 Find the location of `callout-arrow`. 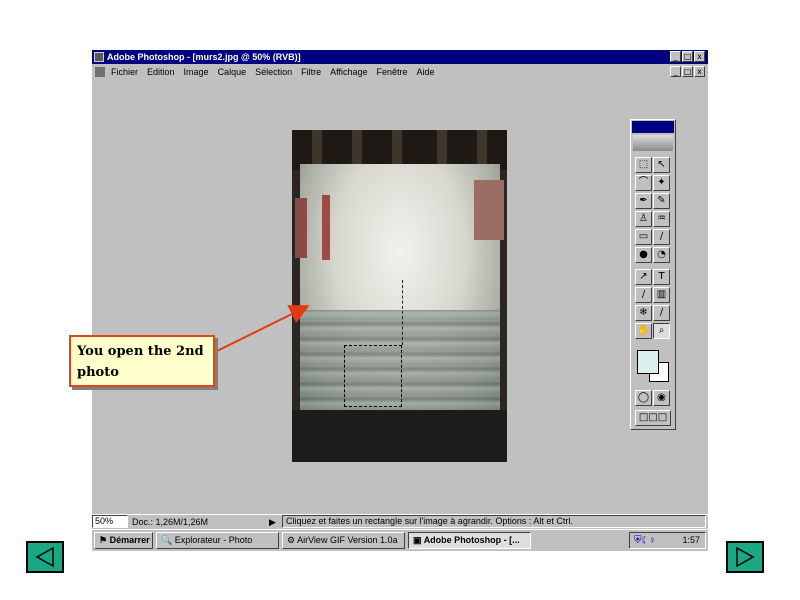

callout-arrow is located at coordinates (262, 329).